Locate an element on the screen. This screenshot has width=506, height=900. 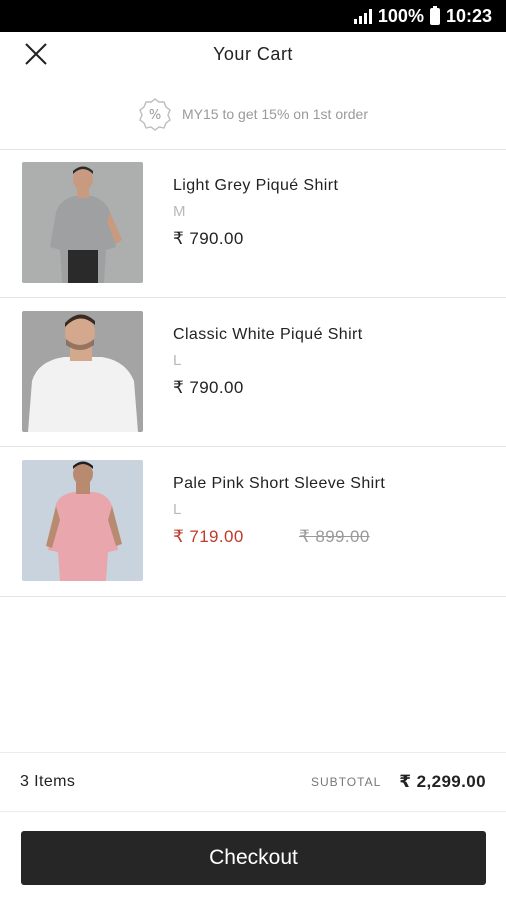
promo-banner: % MY15 to get 15% on 1st order is located at coordinates (253, 114).